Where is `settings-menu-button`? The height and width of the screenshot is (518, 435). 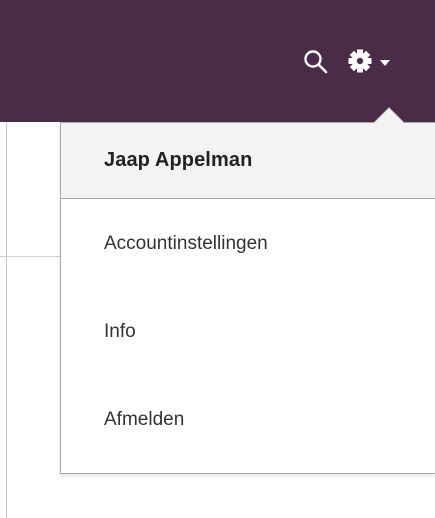 settings-menu-button is located at coordinates (371, 62).